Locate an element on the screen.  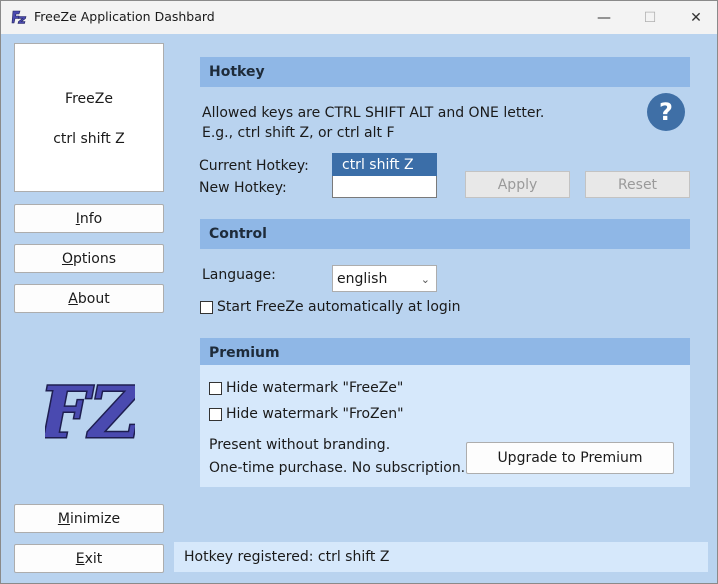
options-rest: ptions is located at coordinates (95, 258).